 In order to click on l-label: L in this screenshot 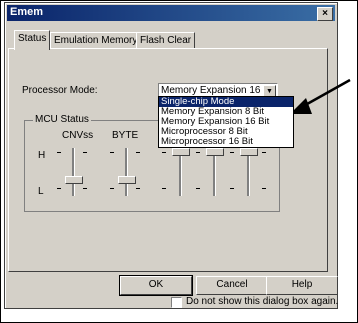, I will do `click(41, 191)`.